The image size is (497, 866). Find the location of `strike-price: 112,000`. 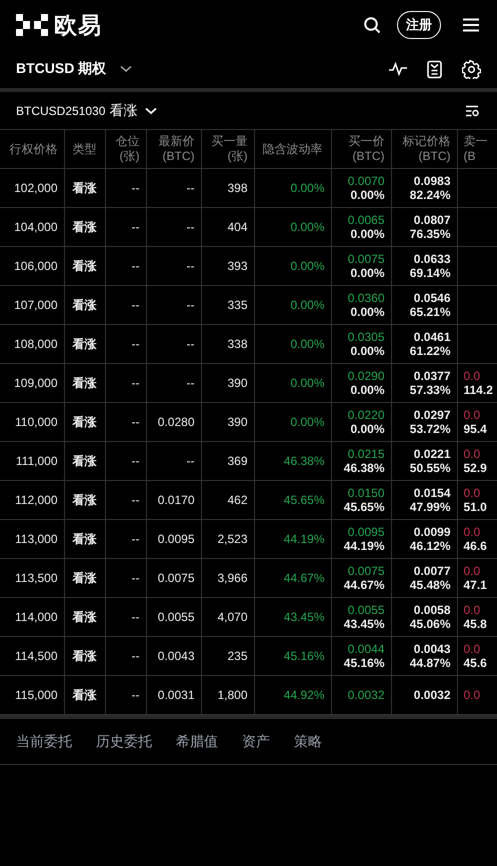

strike-price: 112,000 is located at coordinates (36, 500).